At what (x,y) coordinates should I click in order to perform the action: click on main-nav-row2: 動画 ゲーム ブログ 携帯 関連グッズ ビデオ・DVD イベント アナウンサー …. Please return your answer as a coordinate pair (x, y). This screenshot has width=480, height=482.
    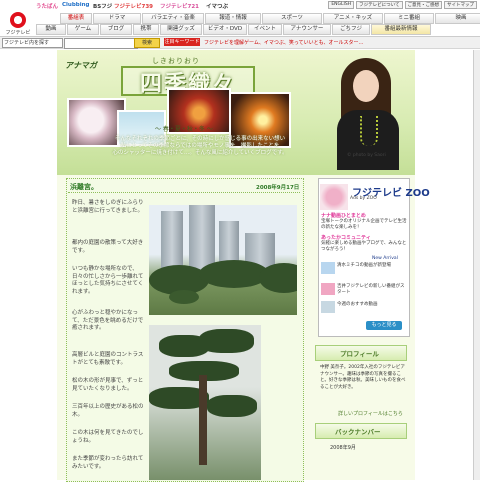
    Looking at the image, I should click on (234, 29).